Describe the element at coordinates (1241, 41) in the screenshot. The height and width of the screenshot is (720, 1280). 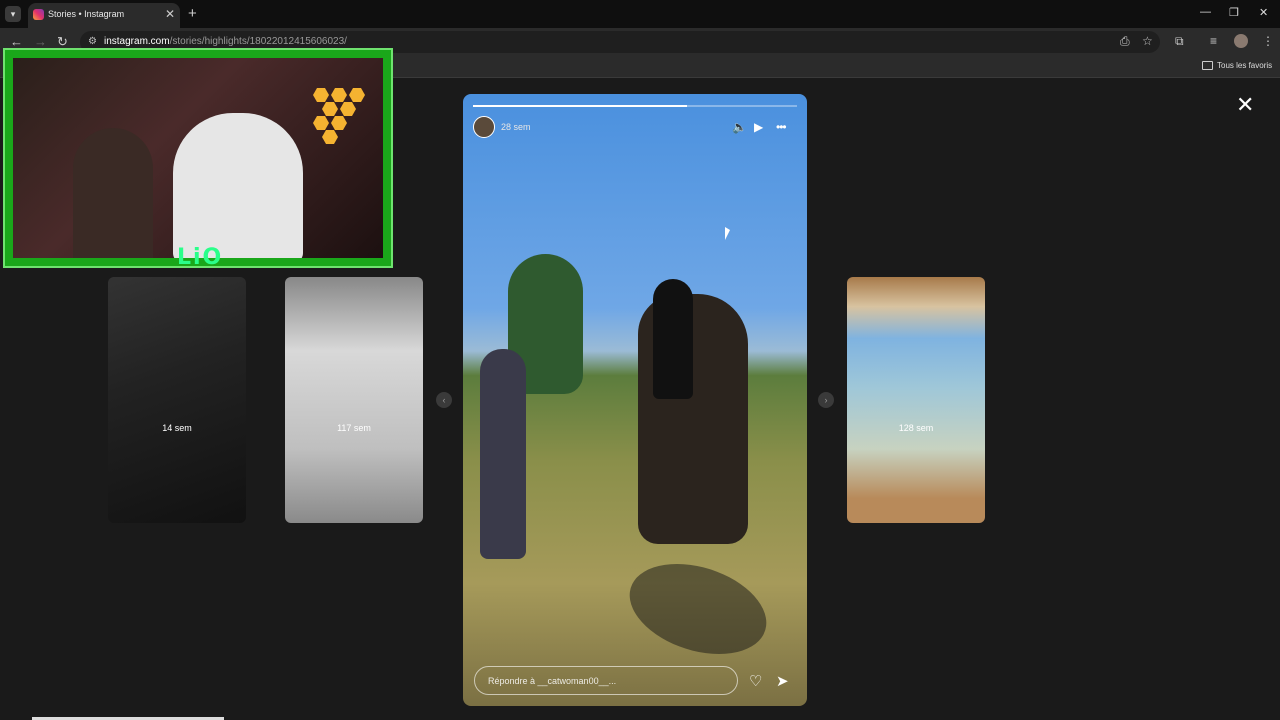
I see `profile-avatar` at that location.